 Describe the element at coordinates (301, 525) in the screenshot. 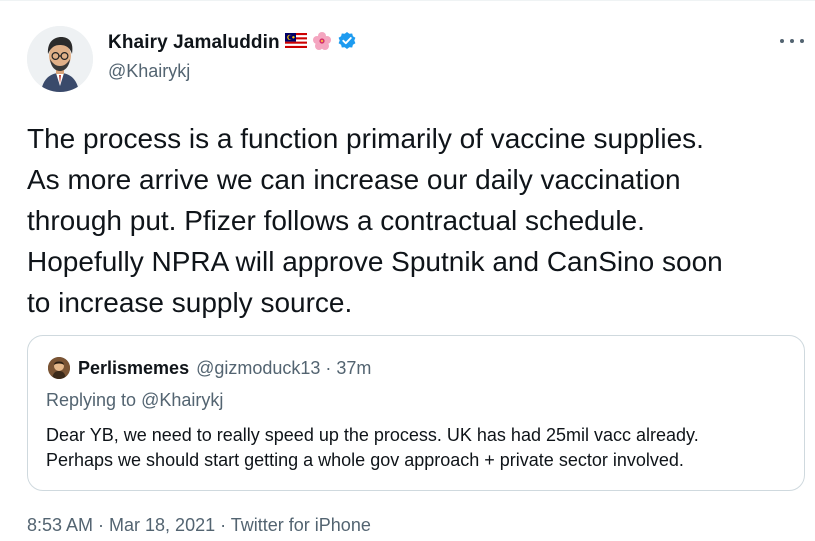

I see `tweet-source-link: Twitter for iPhone` at that location.